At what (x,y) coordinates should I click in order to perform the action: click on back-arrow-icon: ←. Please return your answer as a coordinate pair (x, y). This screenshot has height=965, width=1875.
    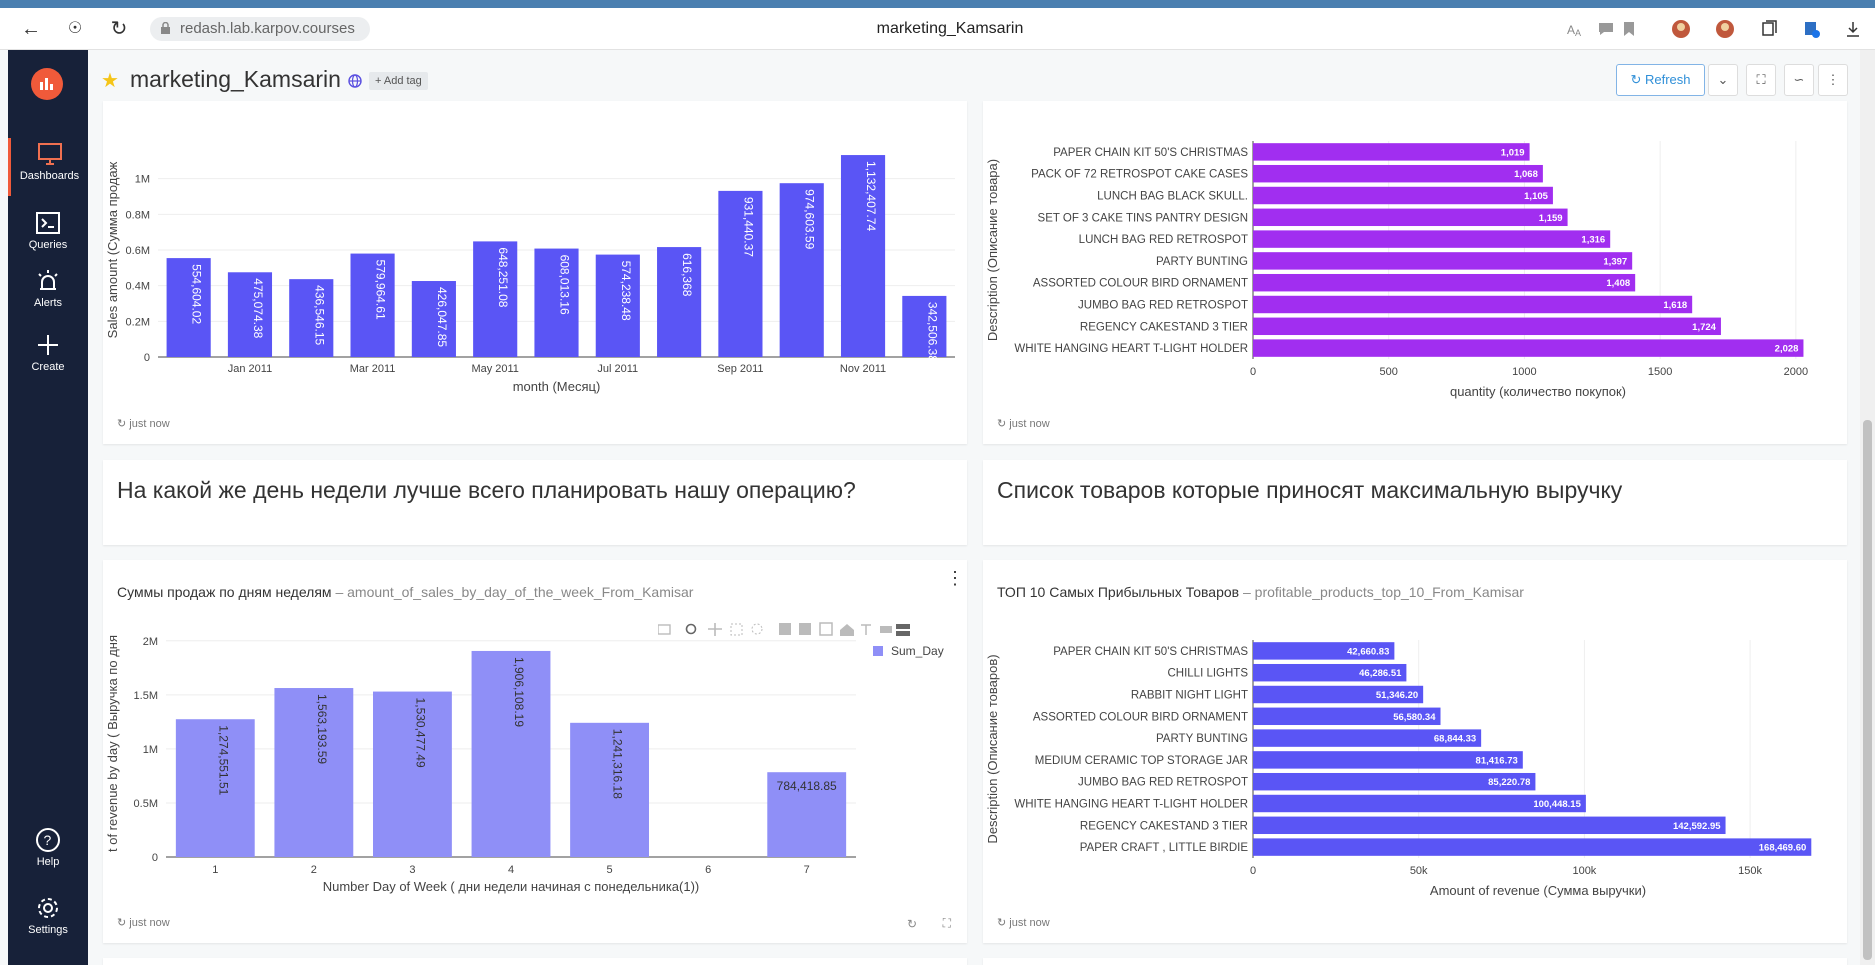
    Looking at the image, I should click on (31, 29).